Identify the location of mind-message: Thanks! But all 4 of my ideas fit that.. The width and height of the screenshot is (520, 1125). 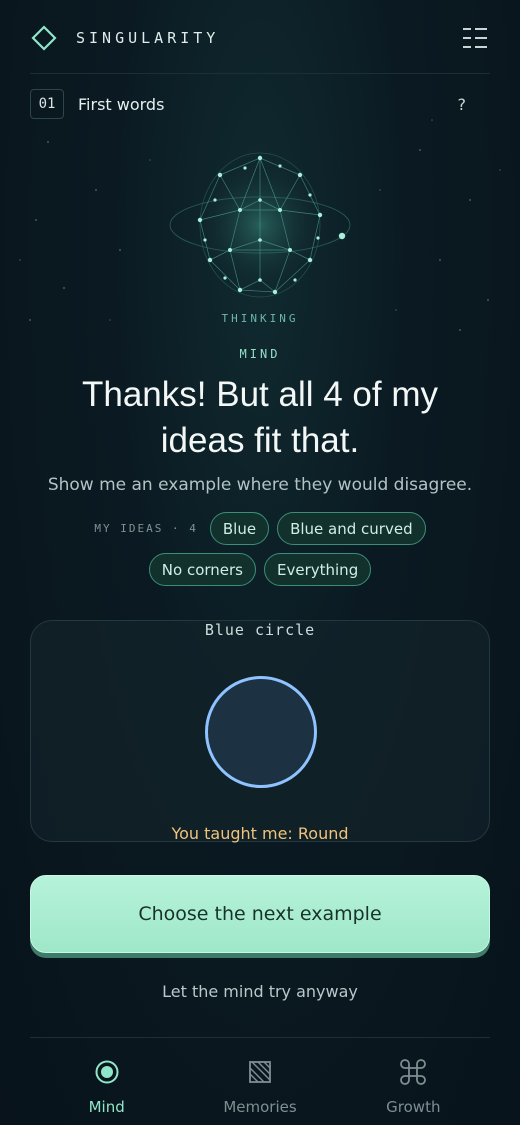
(260, 417).